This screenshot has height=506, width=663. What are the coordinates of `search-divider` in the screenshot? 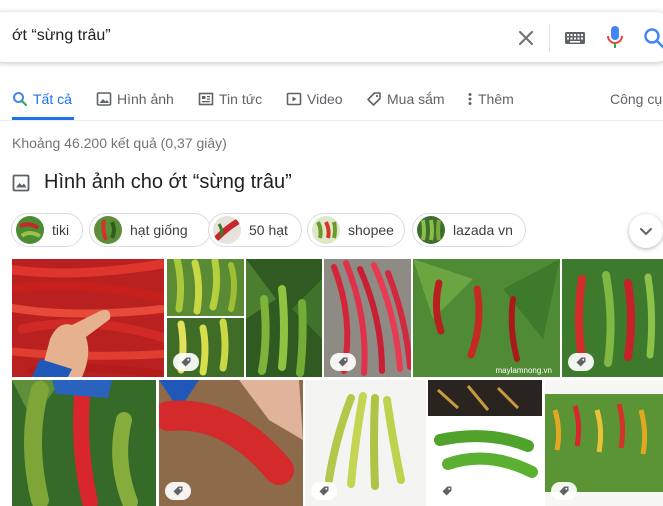 It's located at (549, 38).